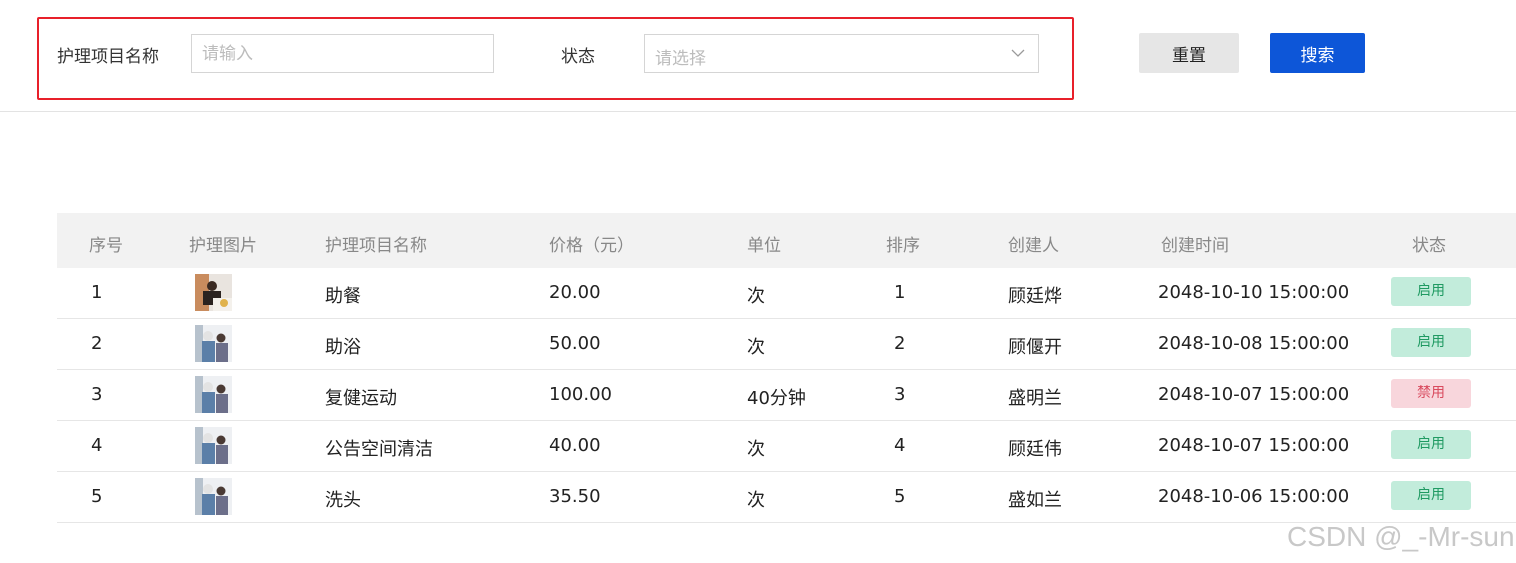 The image size is (1516, 563). I want to click on row-price: 35.50, so click(575, 496).